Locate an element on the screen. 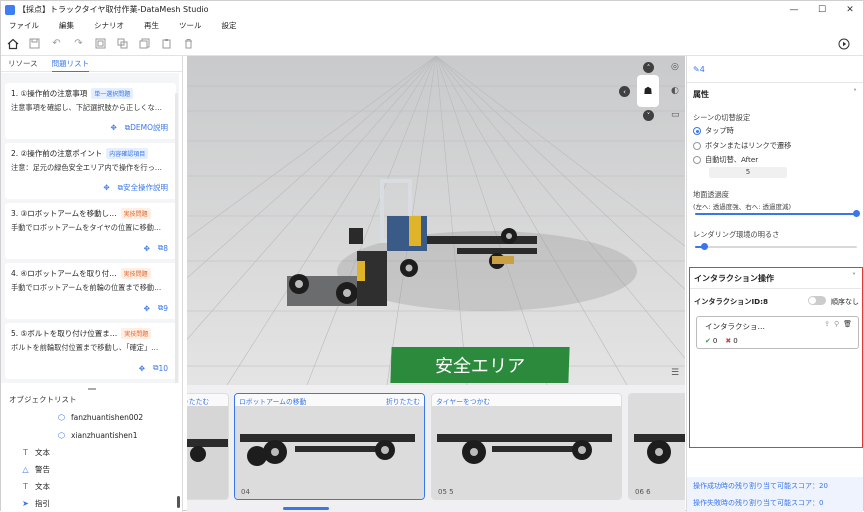 Image resolution: width=864 pixels, height=512 pixels. camera-up-icon: ˄ is located at coordinates (648, 67).